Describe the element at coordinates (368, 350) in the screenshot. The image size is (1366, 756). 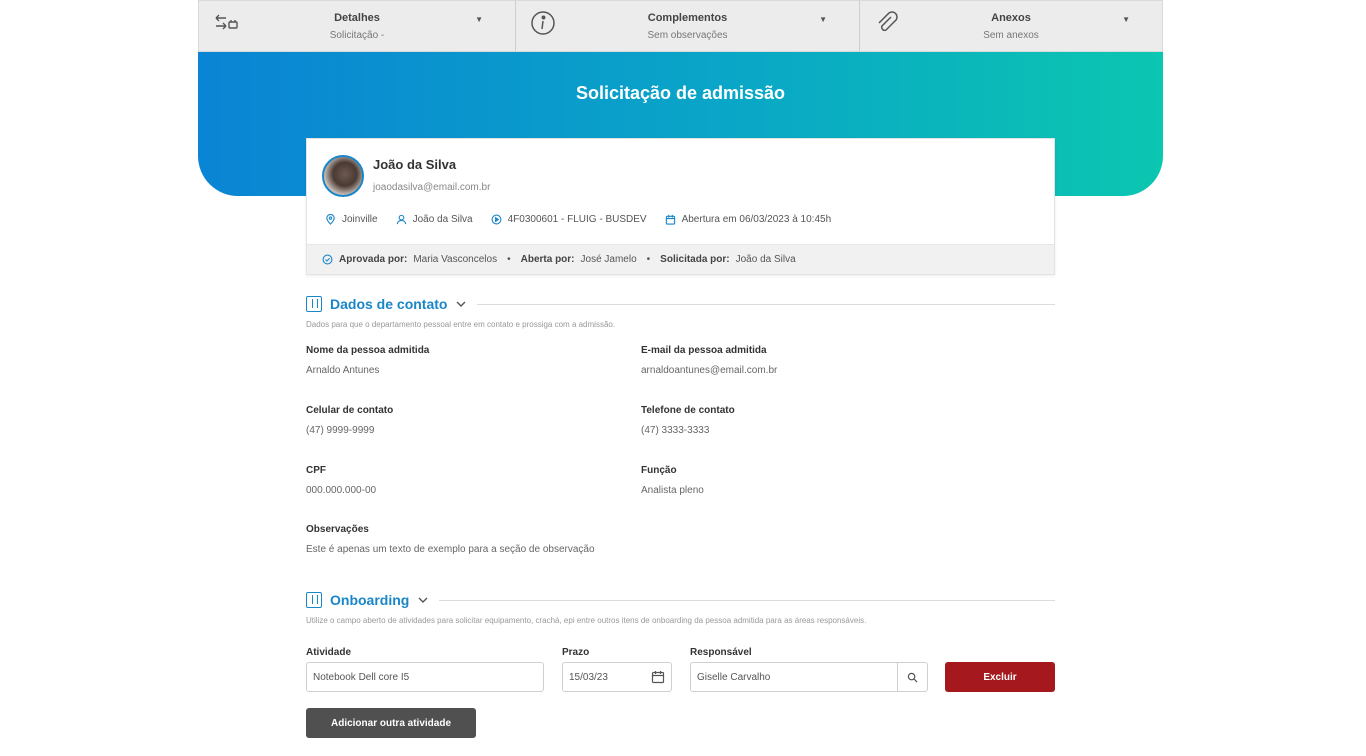
I see `field-label: Nome da pessoa admitida` at that location.